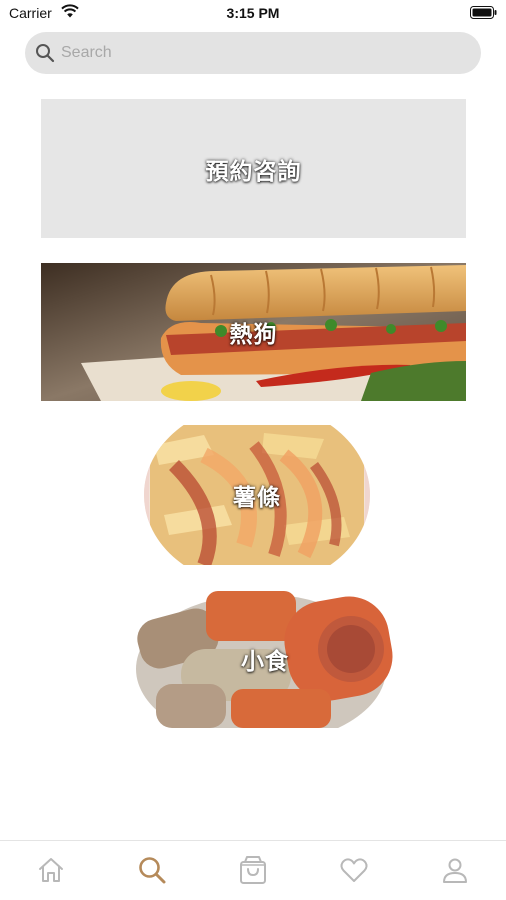 The height and width of the screenshot is (900, 506). I want to click on home-icon, so click(51, 870).